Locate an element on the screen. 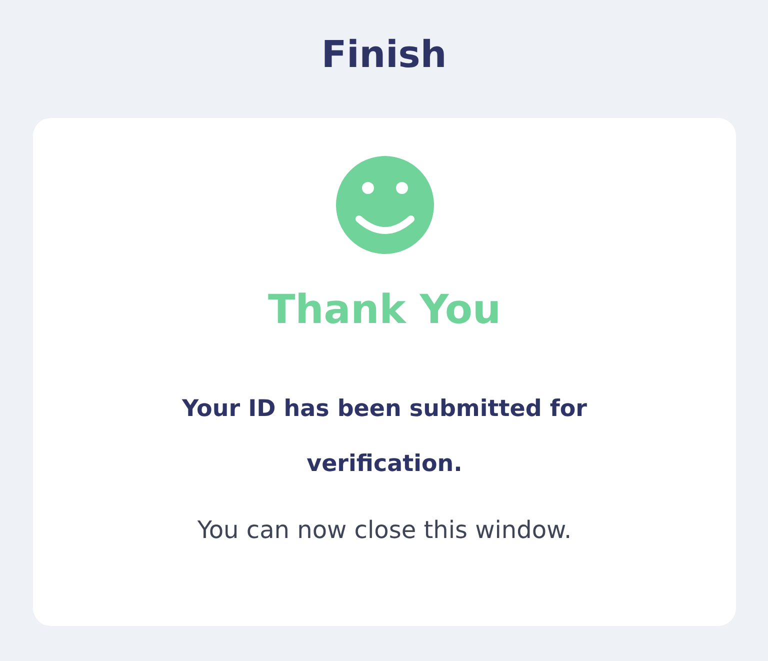 Image resolution: width=768 pixels, height=661 pixels. close-window-note: You can now close this window. is located at coordinates (384, 530).